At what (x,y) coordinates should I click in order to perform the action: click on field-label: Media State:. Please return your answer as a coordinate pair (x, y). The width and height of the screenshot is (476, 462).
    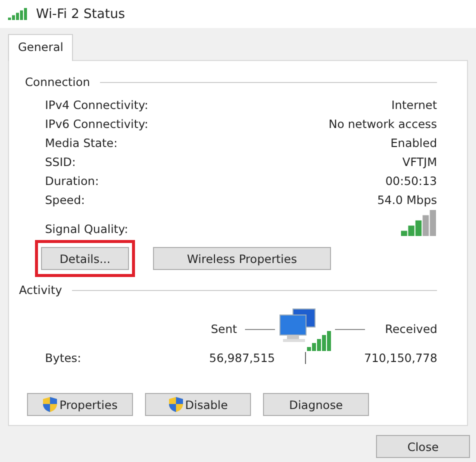
    Looking at the image, I should click on (81, 143).